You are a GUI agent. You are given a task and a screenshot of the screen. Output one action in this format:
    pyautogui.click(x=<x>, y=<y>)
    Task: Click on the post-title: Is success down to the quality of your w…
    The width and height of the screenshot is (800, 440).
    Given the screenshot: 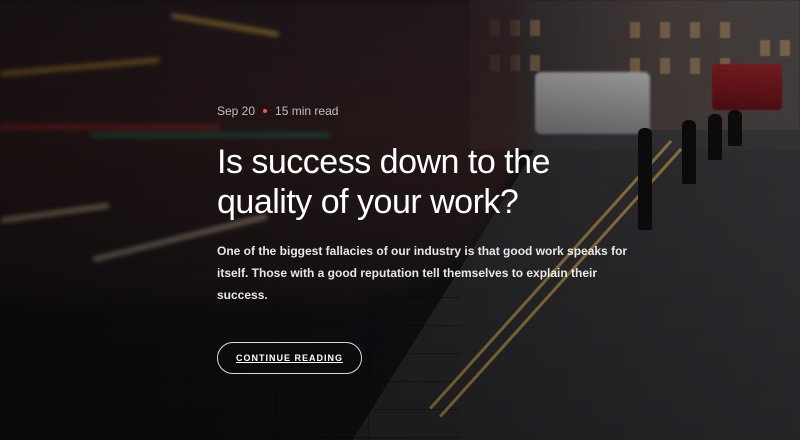 What is the action you would take?
    pyautogui.click(x=383, y=182)
    